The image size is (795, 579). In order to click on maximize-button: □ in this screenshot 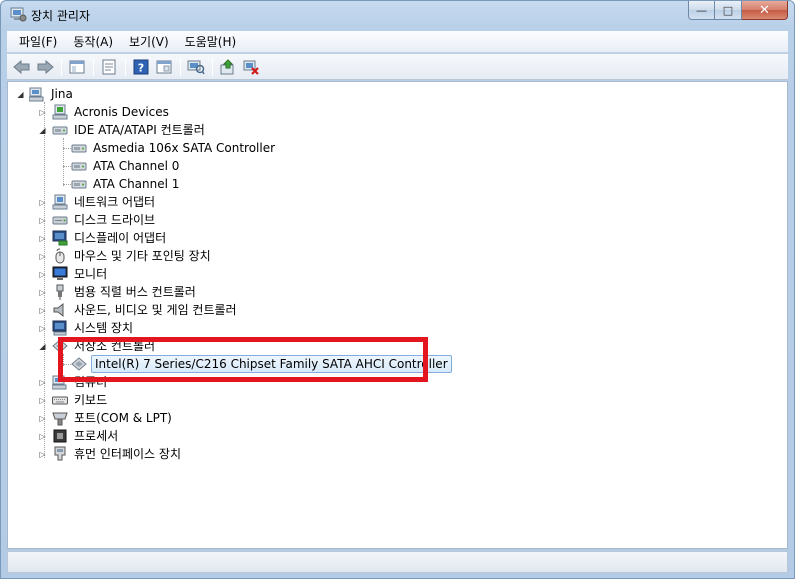, I will do `click(728, 10)`.